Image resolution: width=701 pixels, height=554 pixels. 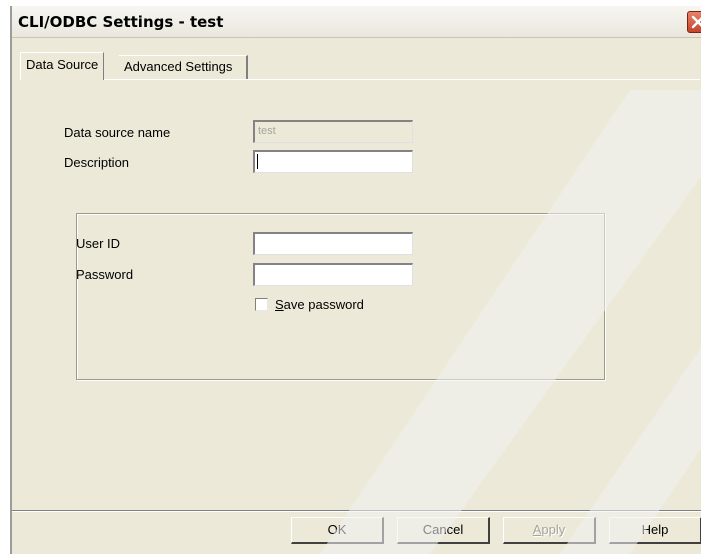 I want to click on description-field, so click(x=333, y=161).